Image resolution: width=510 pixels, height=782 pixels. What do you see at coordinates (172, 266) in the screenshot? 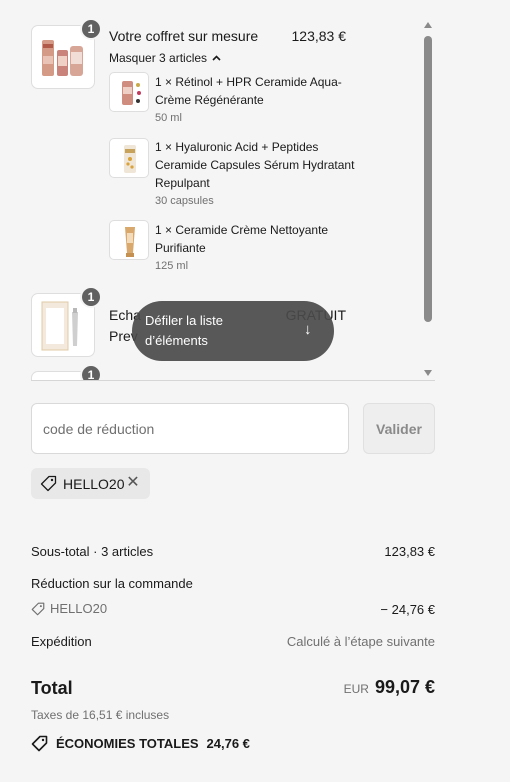
I see `bundle-item-detail: 125 ml` at bounding box center [172, 266].